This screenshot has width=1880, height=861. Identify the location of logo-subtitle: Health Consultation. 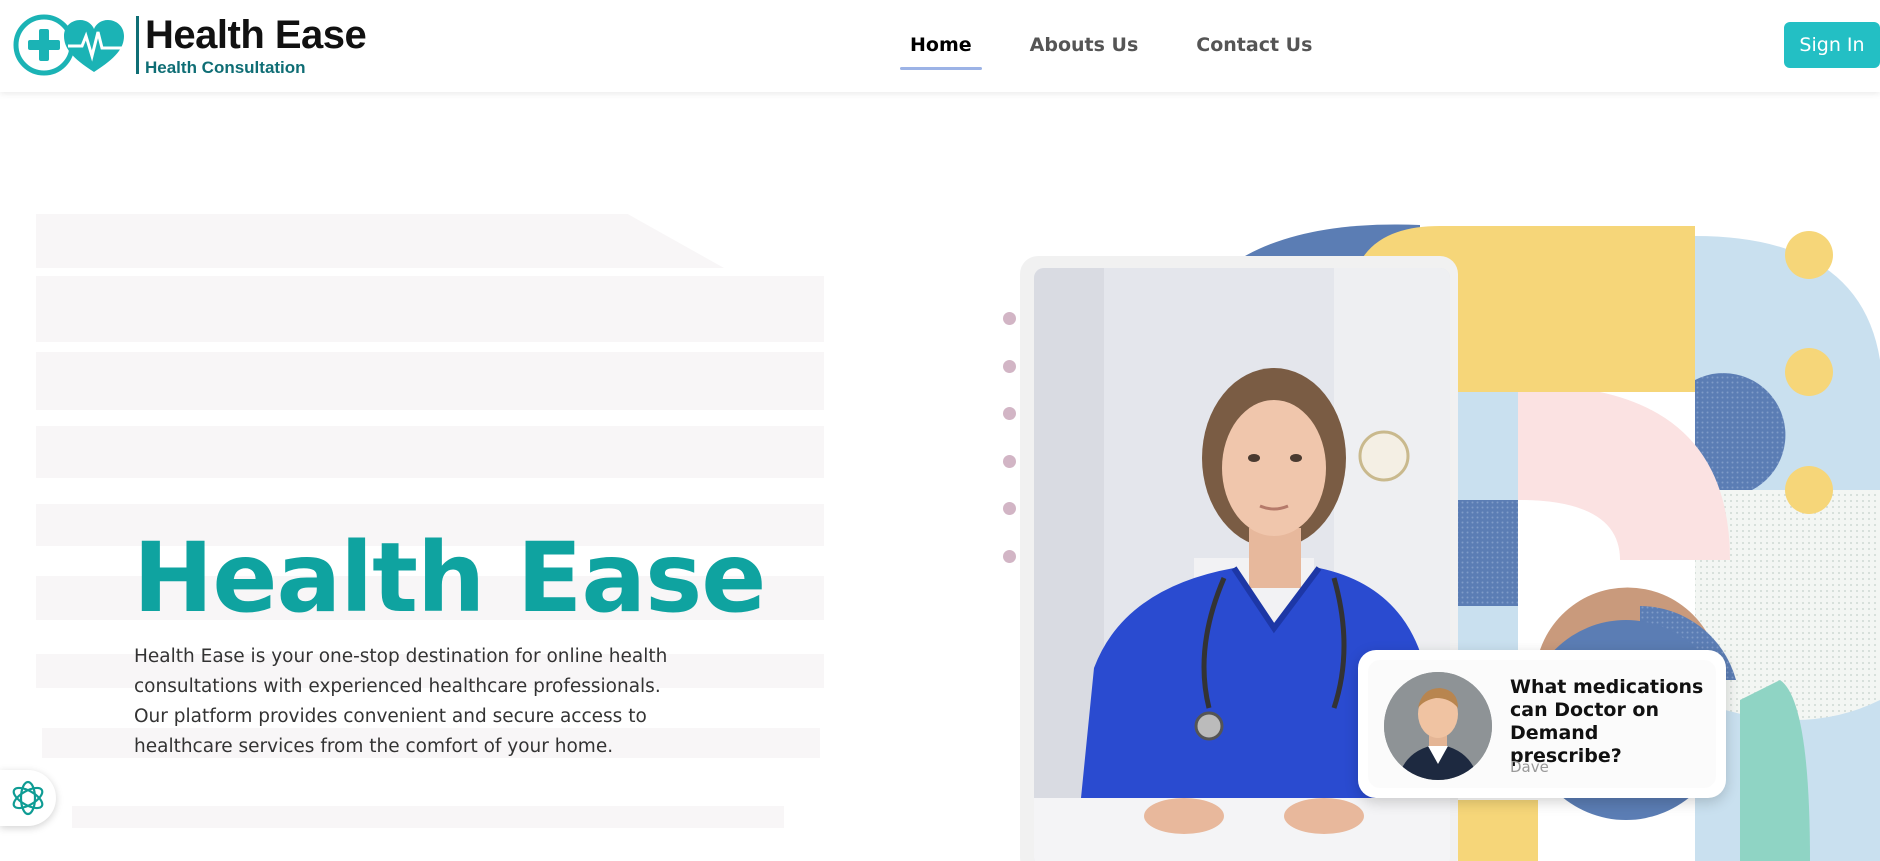
(225, 67).